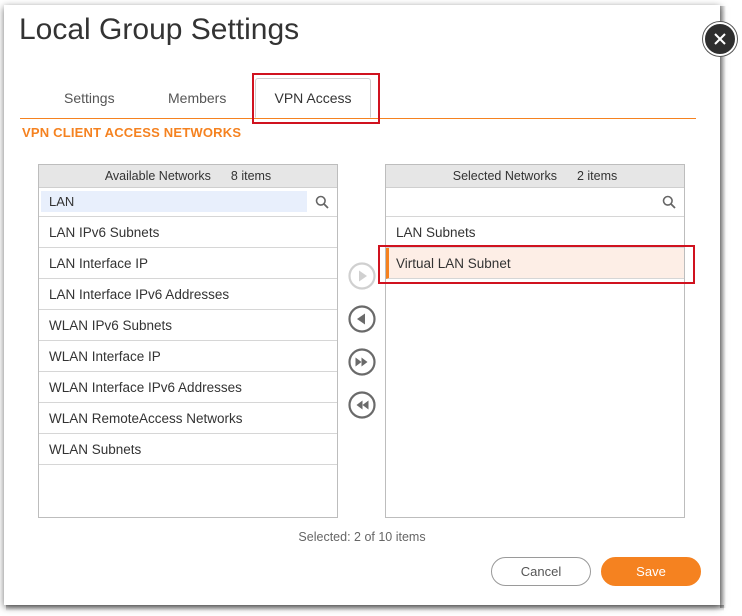  Describe the element at coordinates (362, 405) in the screenshot. I see `move-all-left-button` at that location.